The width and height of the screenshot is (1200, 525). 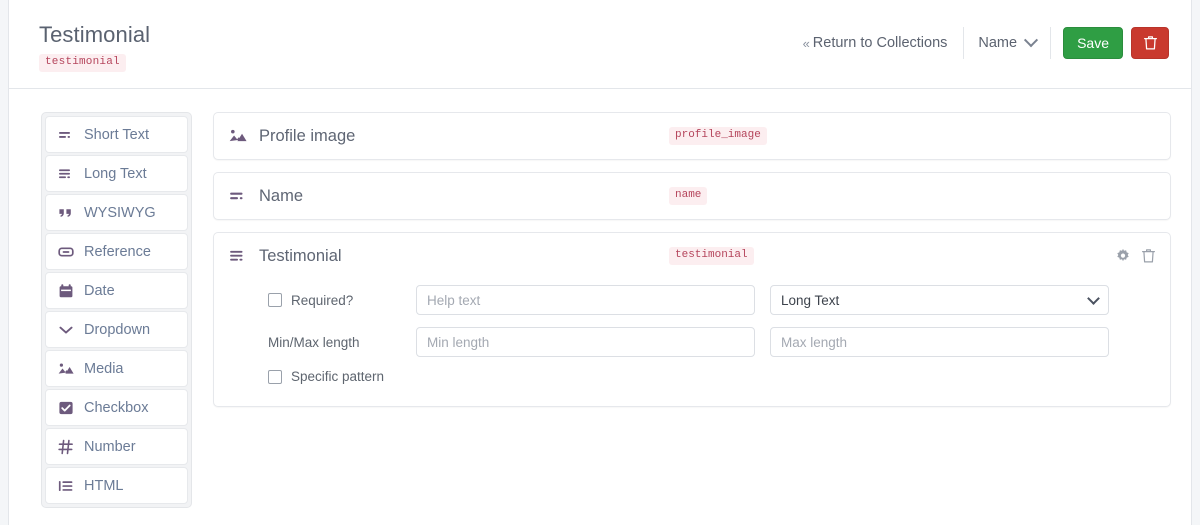 I want to click on left-chevron-icon: «, so click(x=806, y=43).